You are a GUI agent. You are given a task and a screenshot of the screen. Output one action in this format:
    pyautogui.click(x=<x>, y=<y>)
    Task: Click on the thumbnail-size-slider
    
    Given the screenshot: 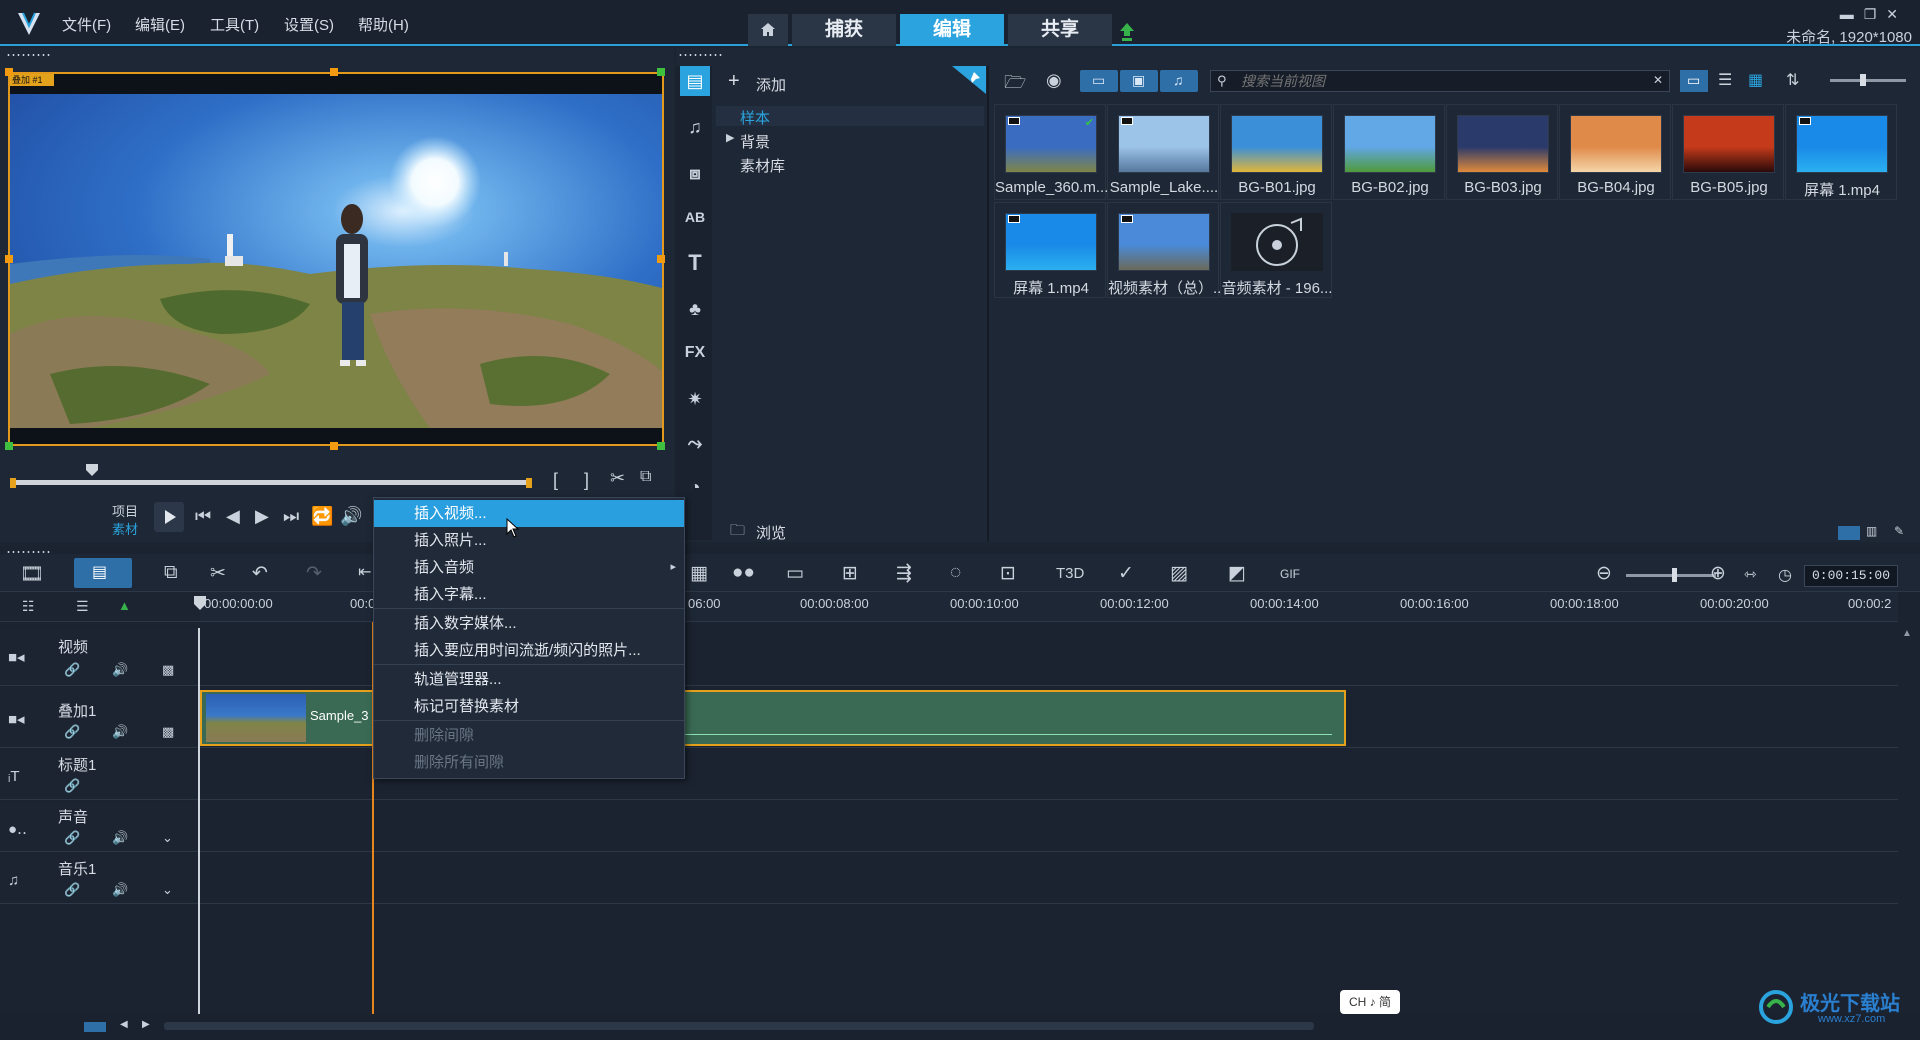 What is the action you would take?
    pyautogui.click(x=1868, y=80)
    